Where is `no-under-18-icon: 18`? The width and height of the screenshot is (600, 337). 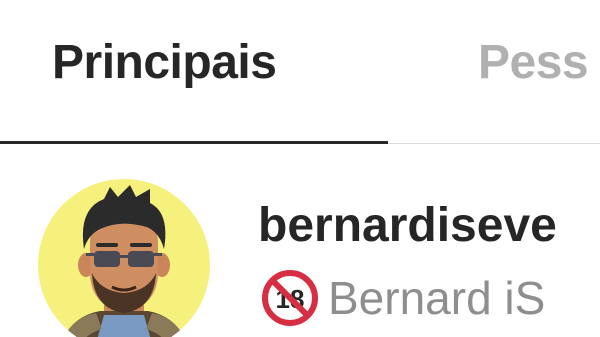 no-under-18-icon: 18 is located at coordinates (290, 298).